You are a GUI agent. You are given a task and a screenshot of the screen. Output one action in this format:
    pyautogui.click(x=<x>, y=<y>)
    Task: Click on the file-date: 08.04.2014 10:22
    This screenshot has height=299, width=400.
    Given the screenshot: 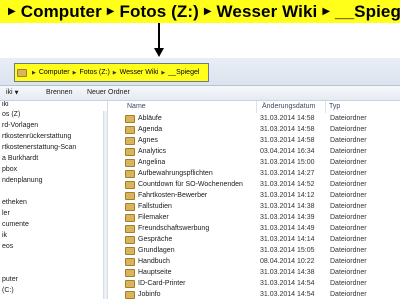 What is the action you would take?
    pyautogui.click(x=287, y=261)
    